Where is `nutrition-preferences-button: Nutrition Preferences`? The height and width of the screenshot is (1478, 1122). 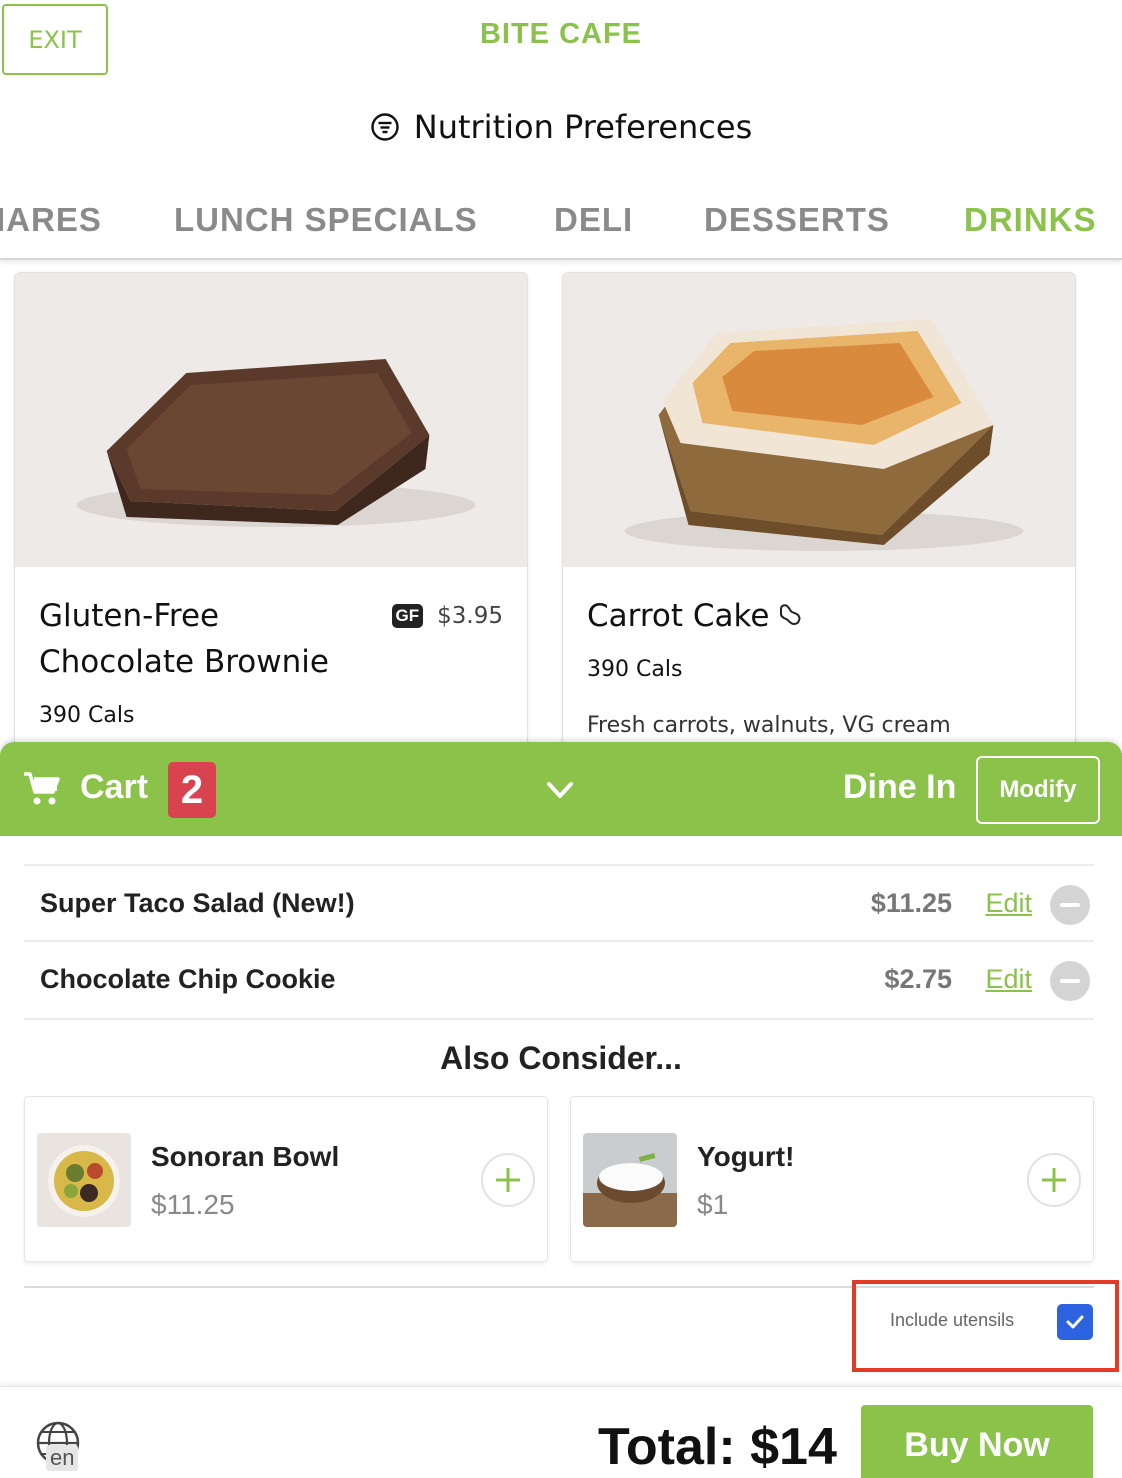
nutrition-preferences-button: Nutrition Preferences is located at coordinates (561, 127).